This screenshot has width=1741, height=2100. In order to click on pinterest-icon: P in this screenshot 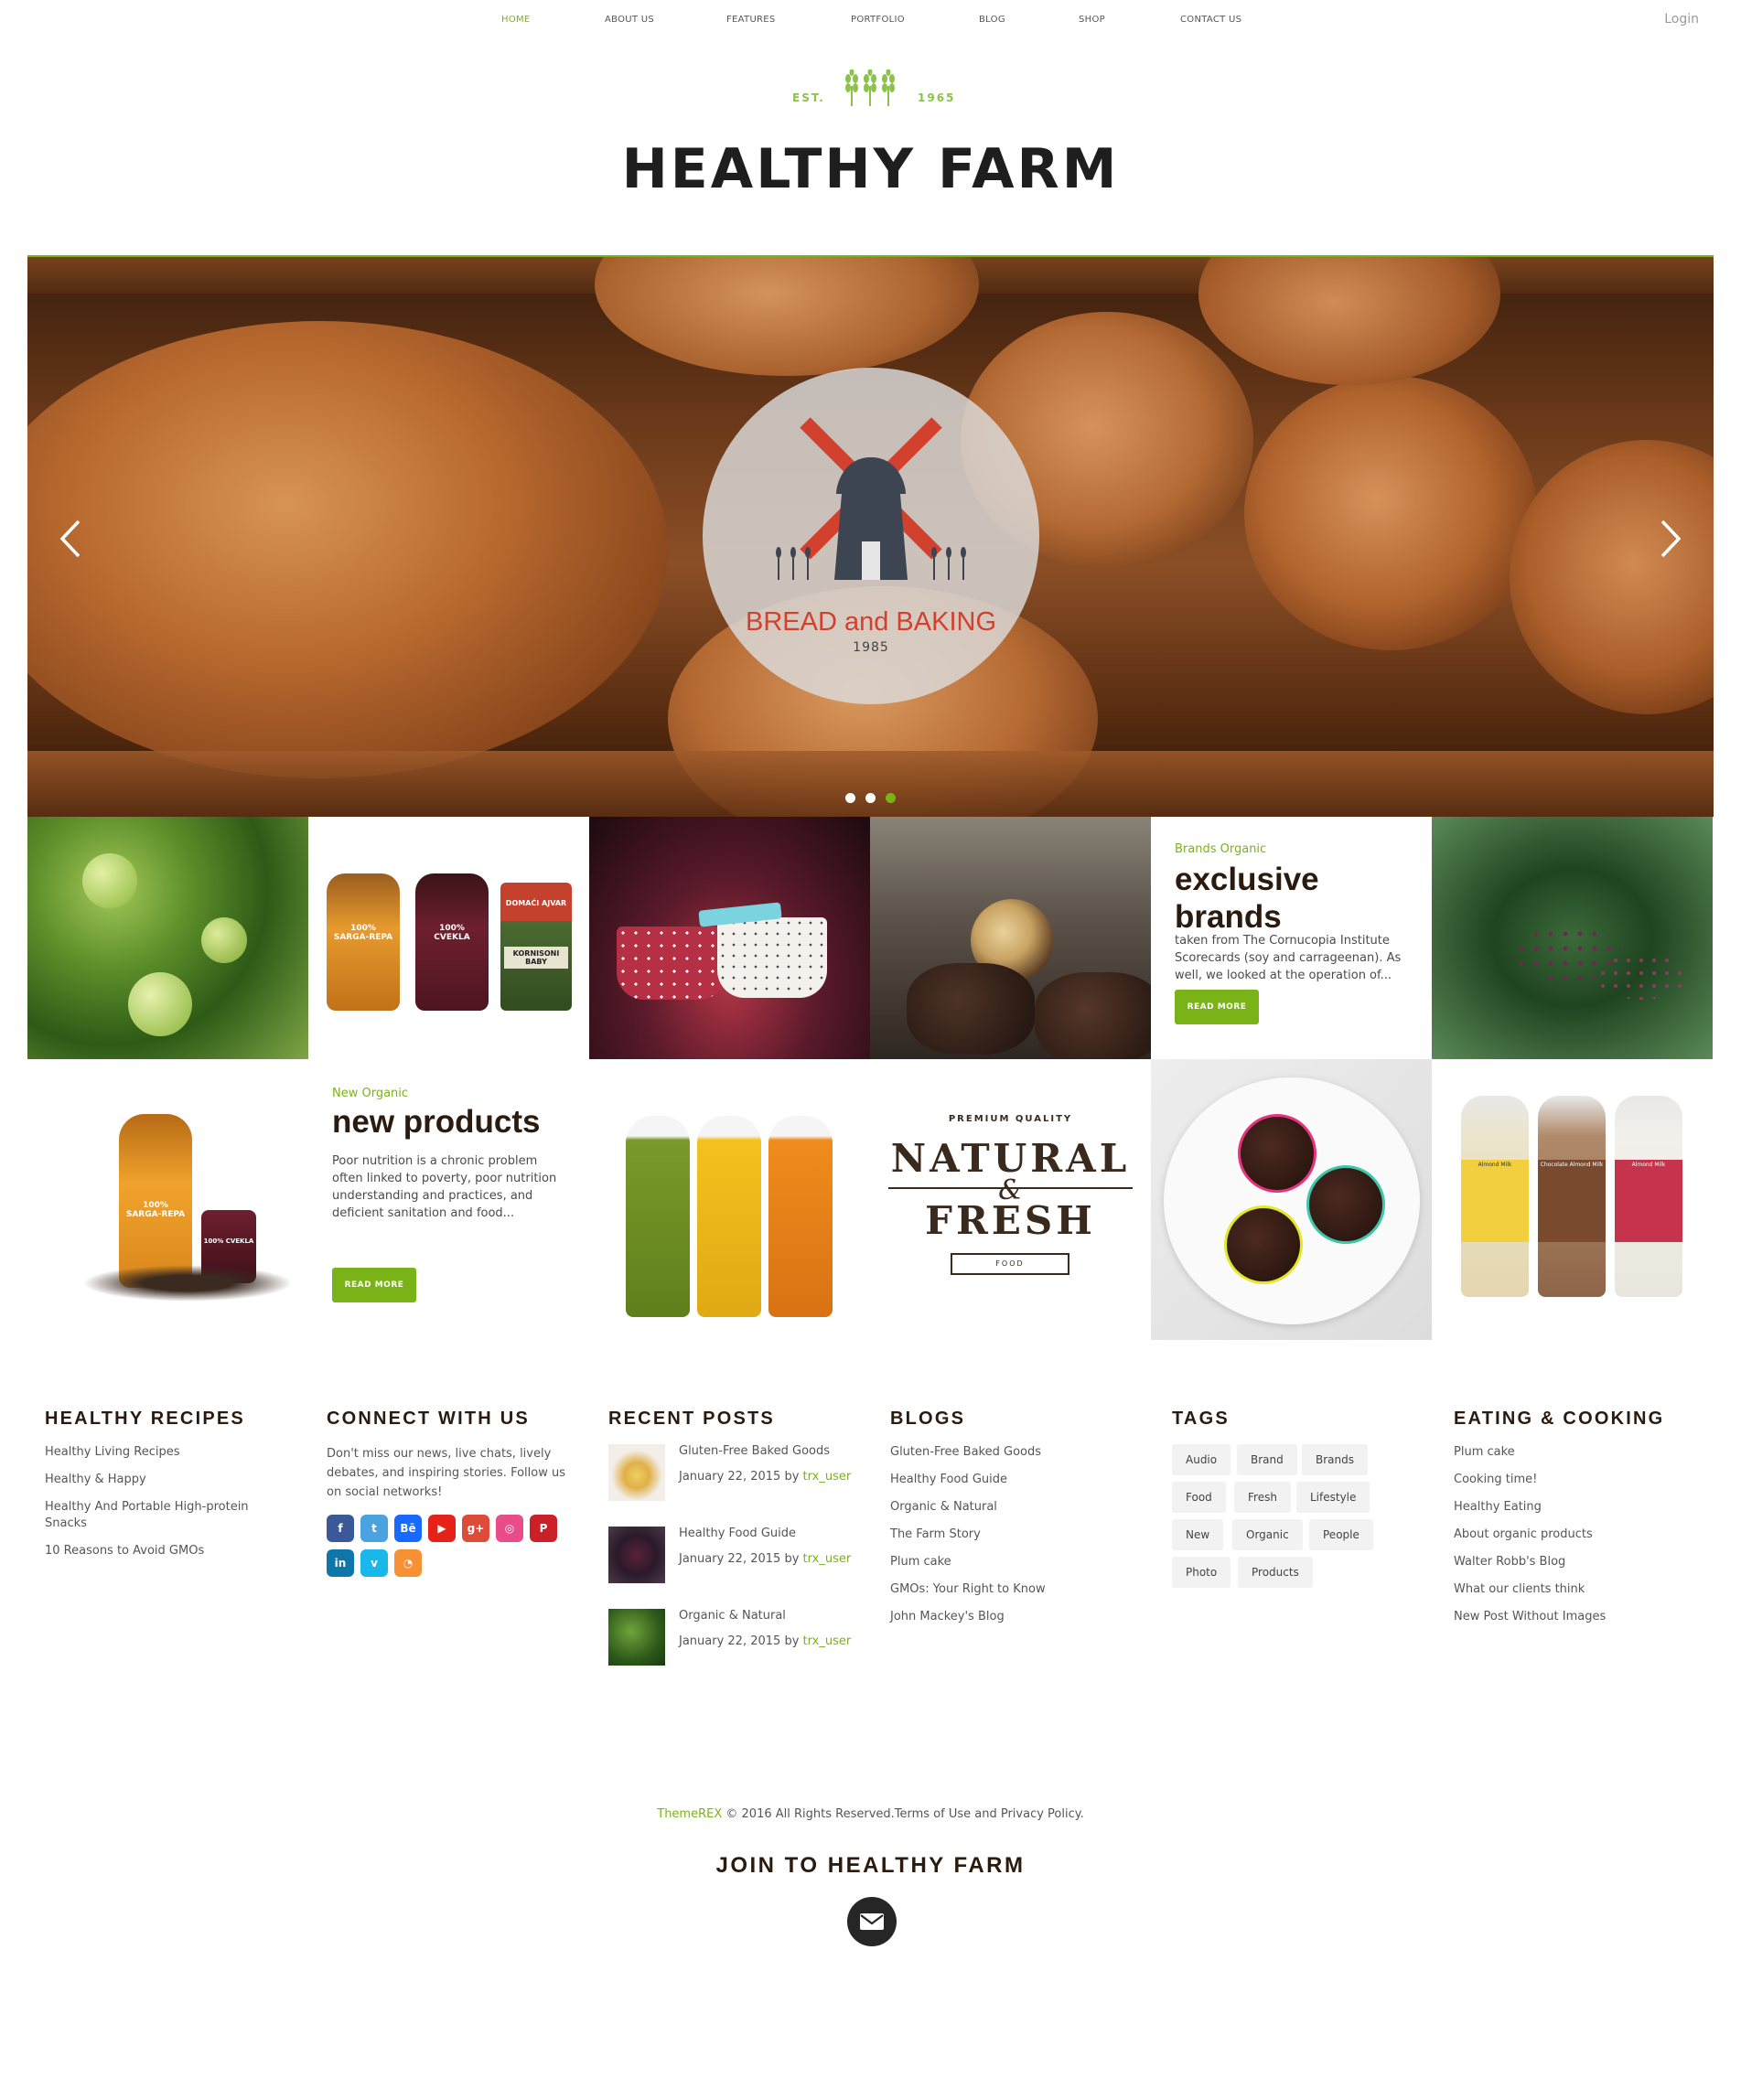, I will do `click(543, 1528)`.